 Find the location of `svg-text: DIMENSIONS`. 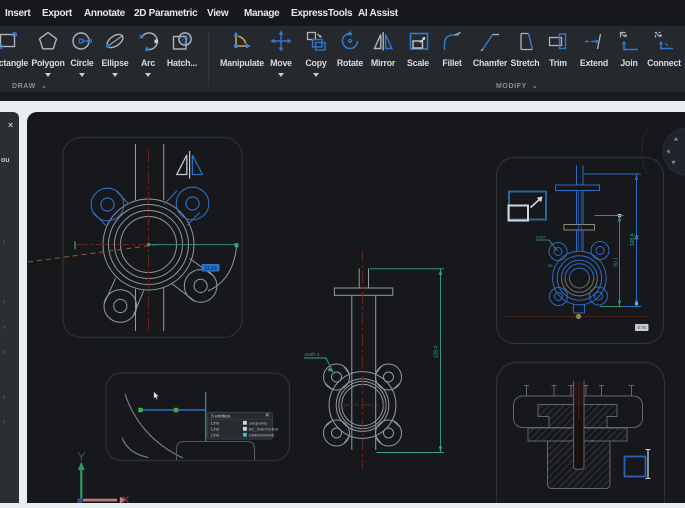

svg-text: DIMENSIONS is located at coordinates (262, 435).